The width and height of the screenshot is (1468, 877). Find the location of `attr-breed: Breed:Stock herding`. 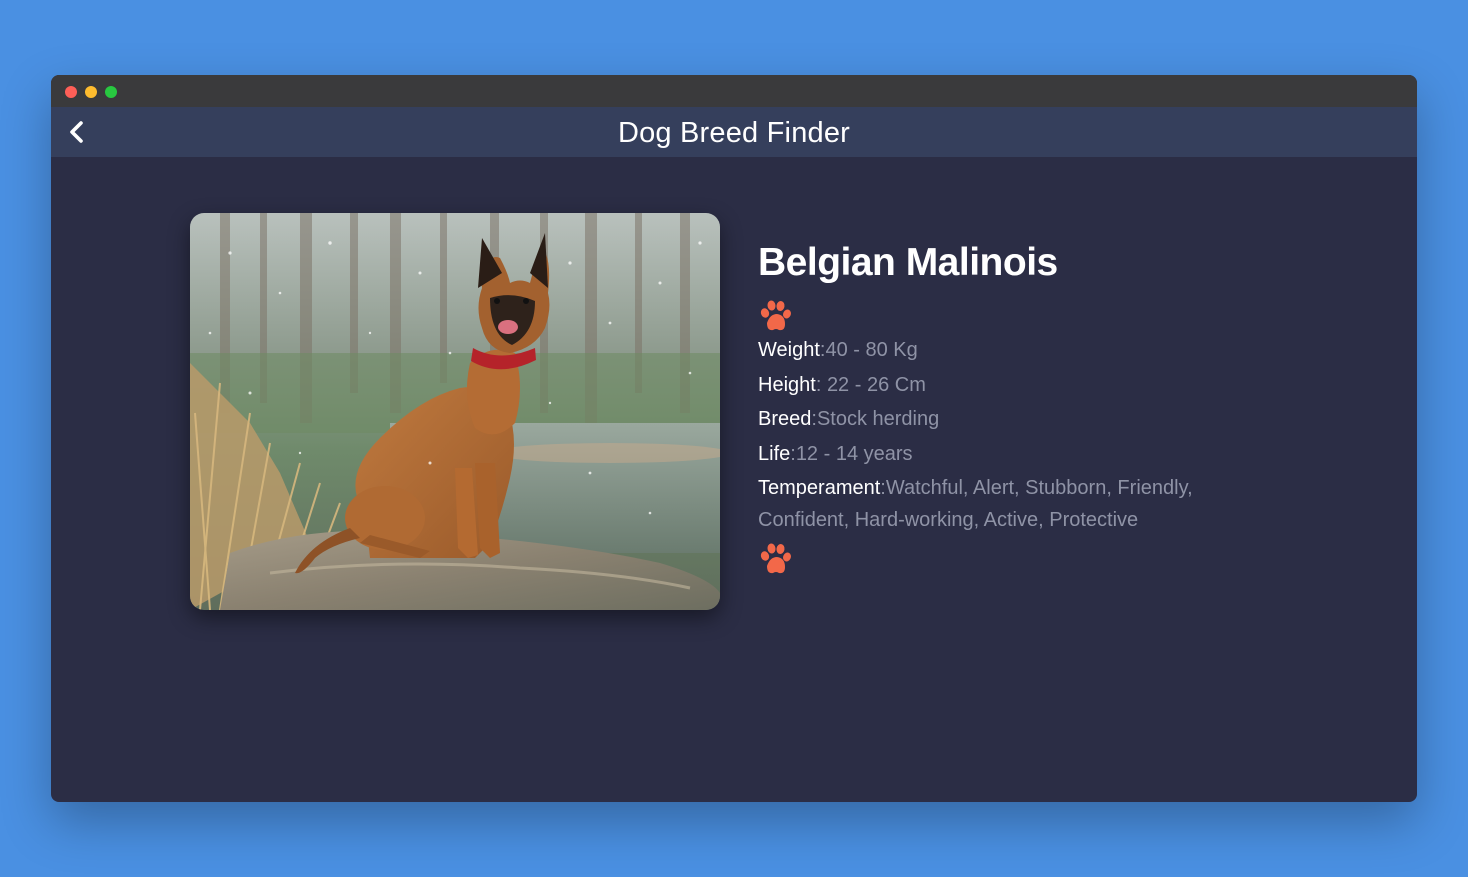

attr-breed: Breed:Stock herding is located at coordinates (849, 419).